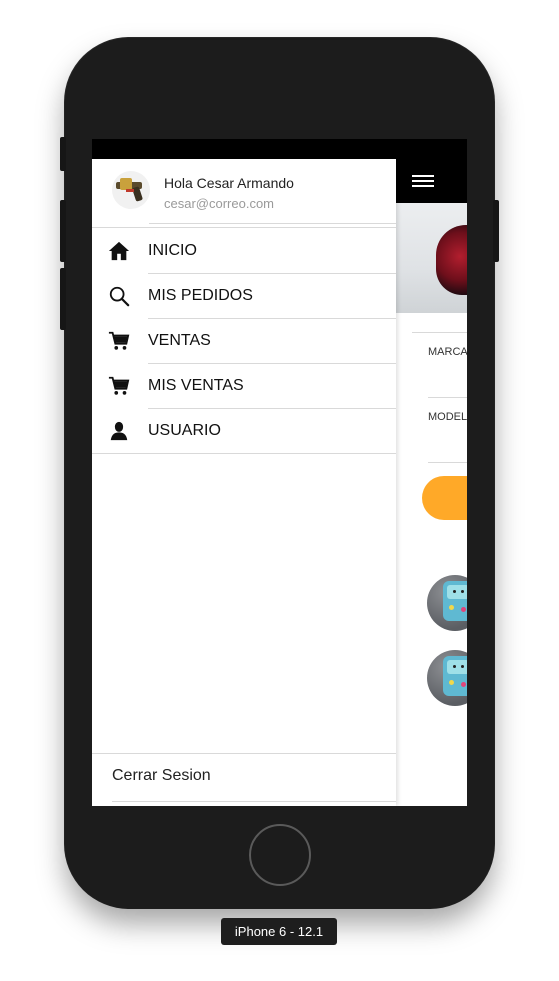  What do you see at coordinates (244, 251) in the screenshot?
I see `menu-item-inicio: INICIO` at bounding box center [244, 251].